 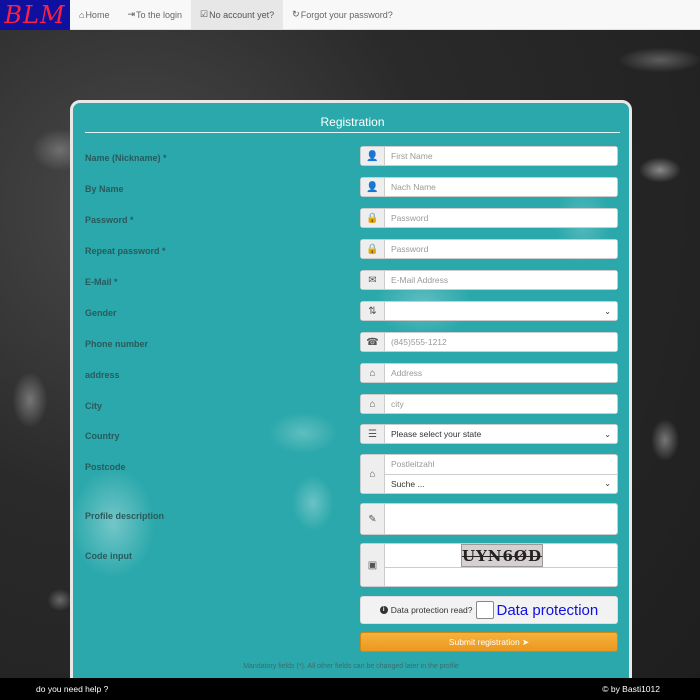 I want to click on data-protection-checkbox, so click(x=484, y=610).